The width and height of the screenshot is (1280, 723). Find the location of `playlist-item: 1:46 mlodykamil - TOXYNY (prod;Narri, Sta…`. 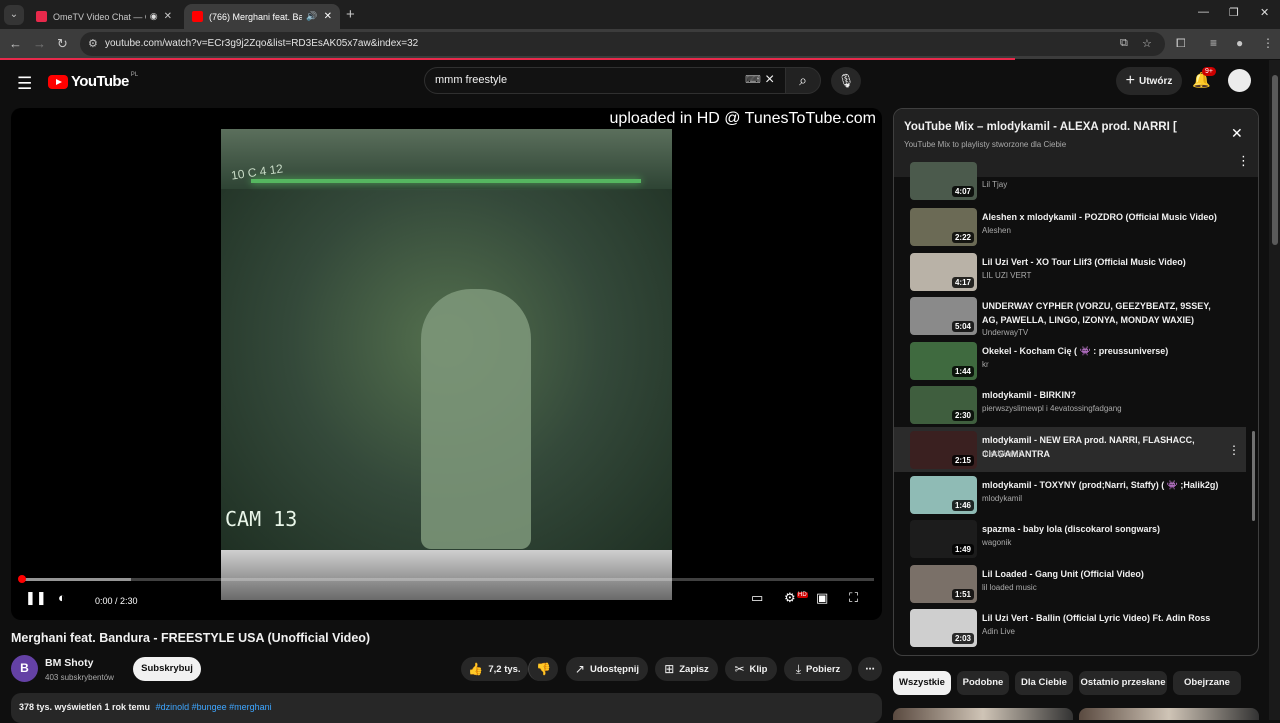

playlist-item: 1:46 mlodykamil - TOXYNY (prod;Narri, Sta… is located at coordinates (1070, 494).